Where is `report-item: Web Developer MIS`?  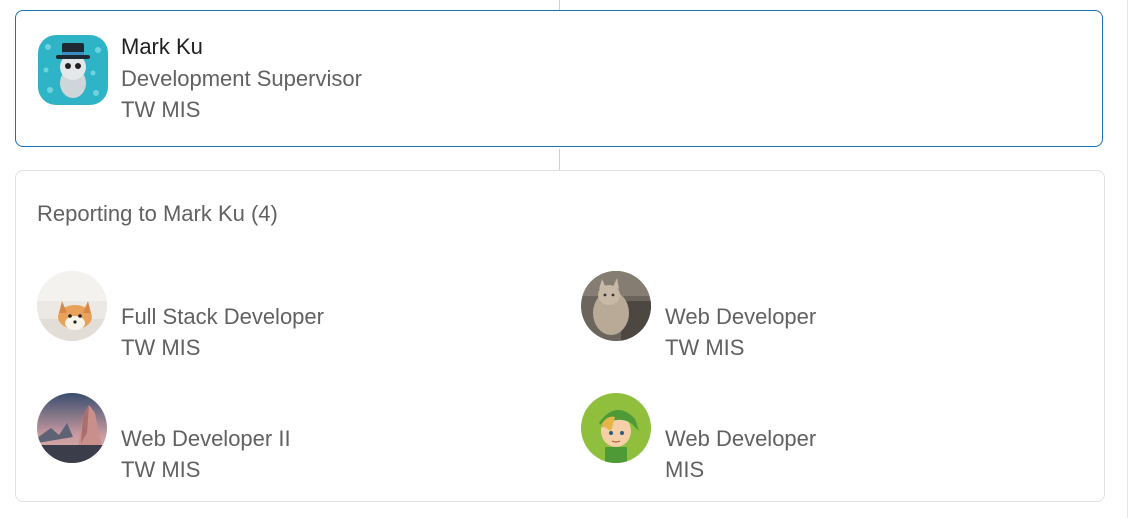 report-item: Web Developer MIS is located at coordinates (831, 438).